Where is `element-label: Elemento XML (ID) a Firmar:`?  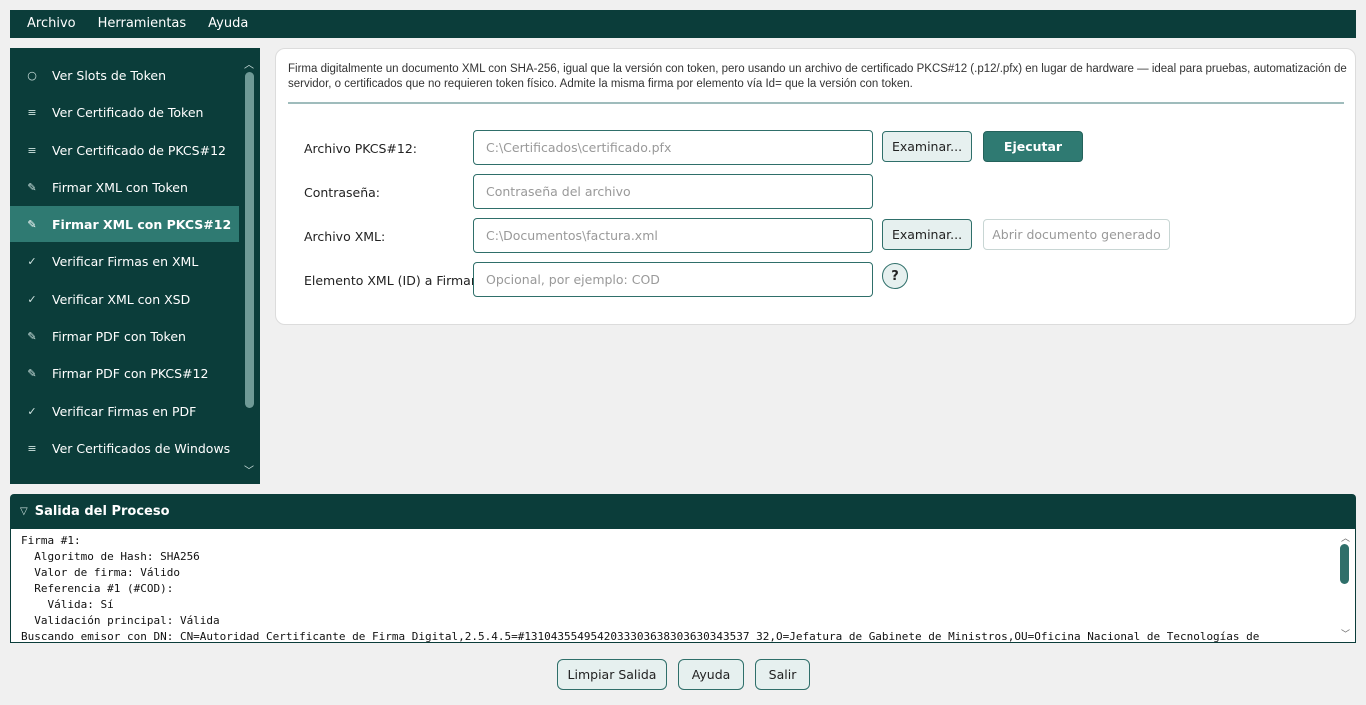 element-label: Elemento XML (ID) a Firmar: is located at coordinates (392, 280).